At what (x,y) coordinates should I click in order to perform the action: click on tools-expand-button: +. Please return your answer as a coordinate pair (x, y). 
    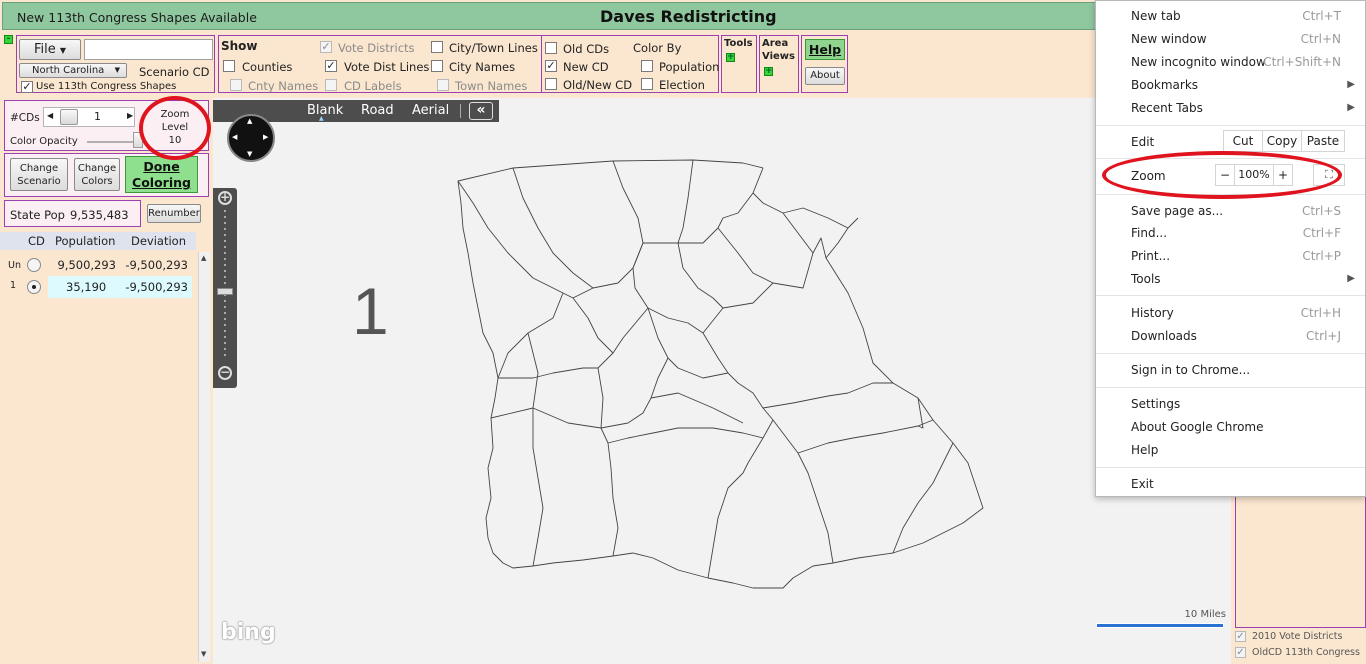
    Looking at the image, I should click on (730, 57).